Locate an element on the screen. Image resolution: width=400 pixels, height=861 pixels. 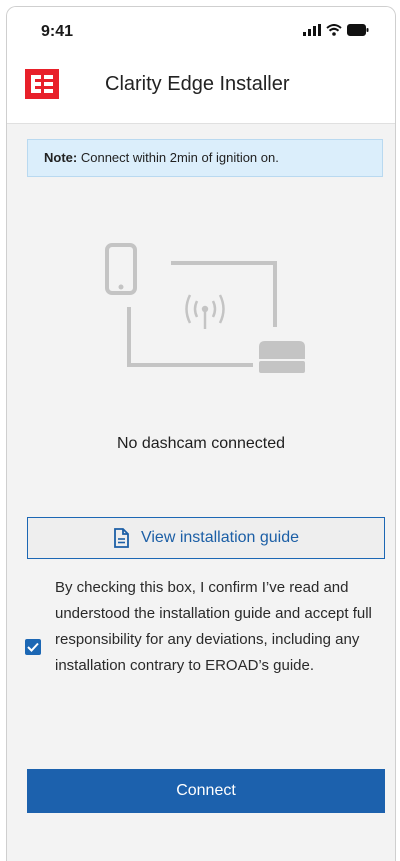
note-text: Connect within 2min of ignition on. is located at coordinates (179, 157).